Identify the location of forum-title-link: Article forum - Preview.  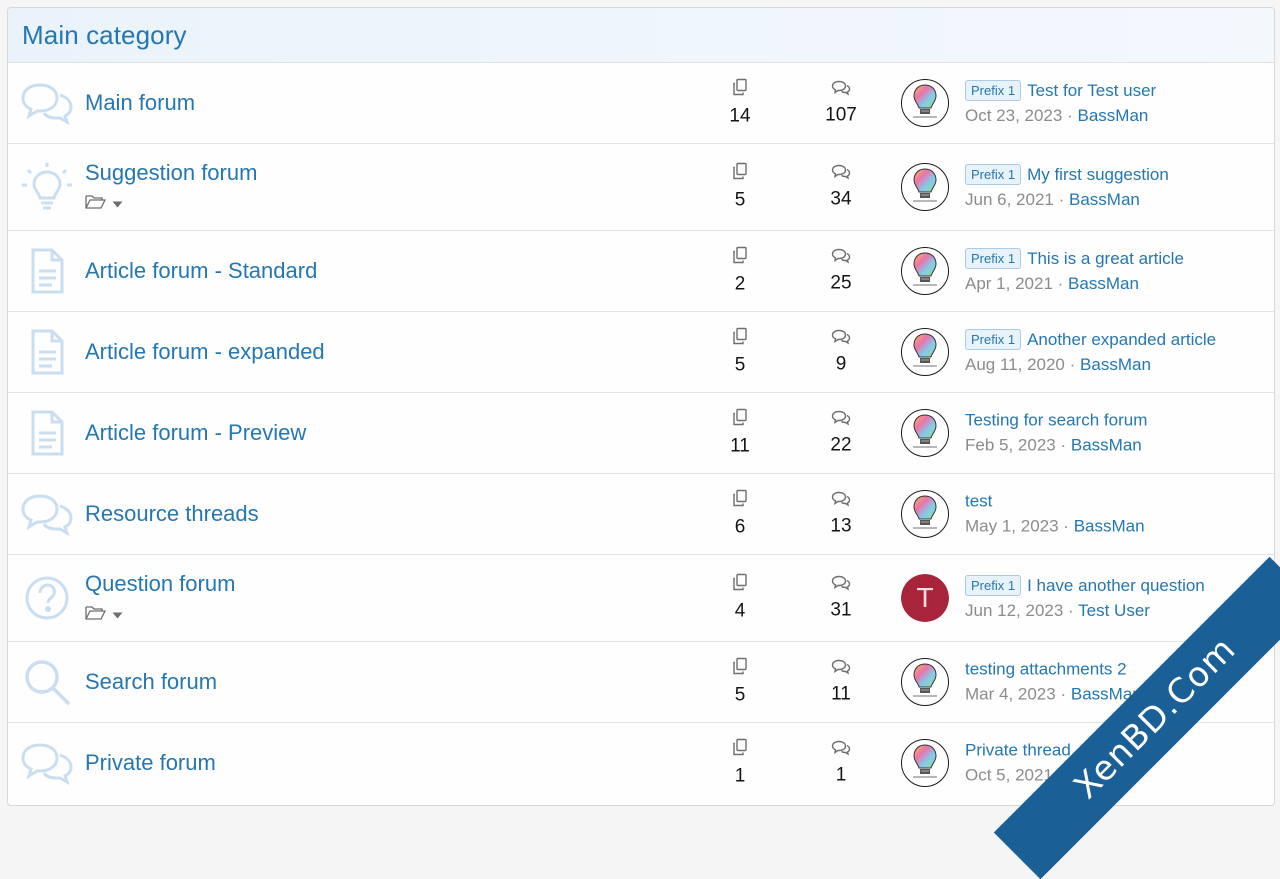
(195, 433).